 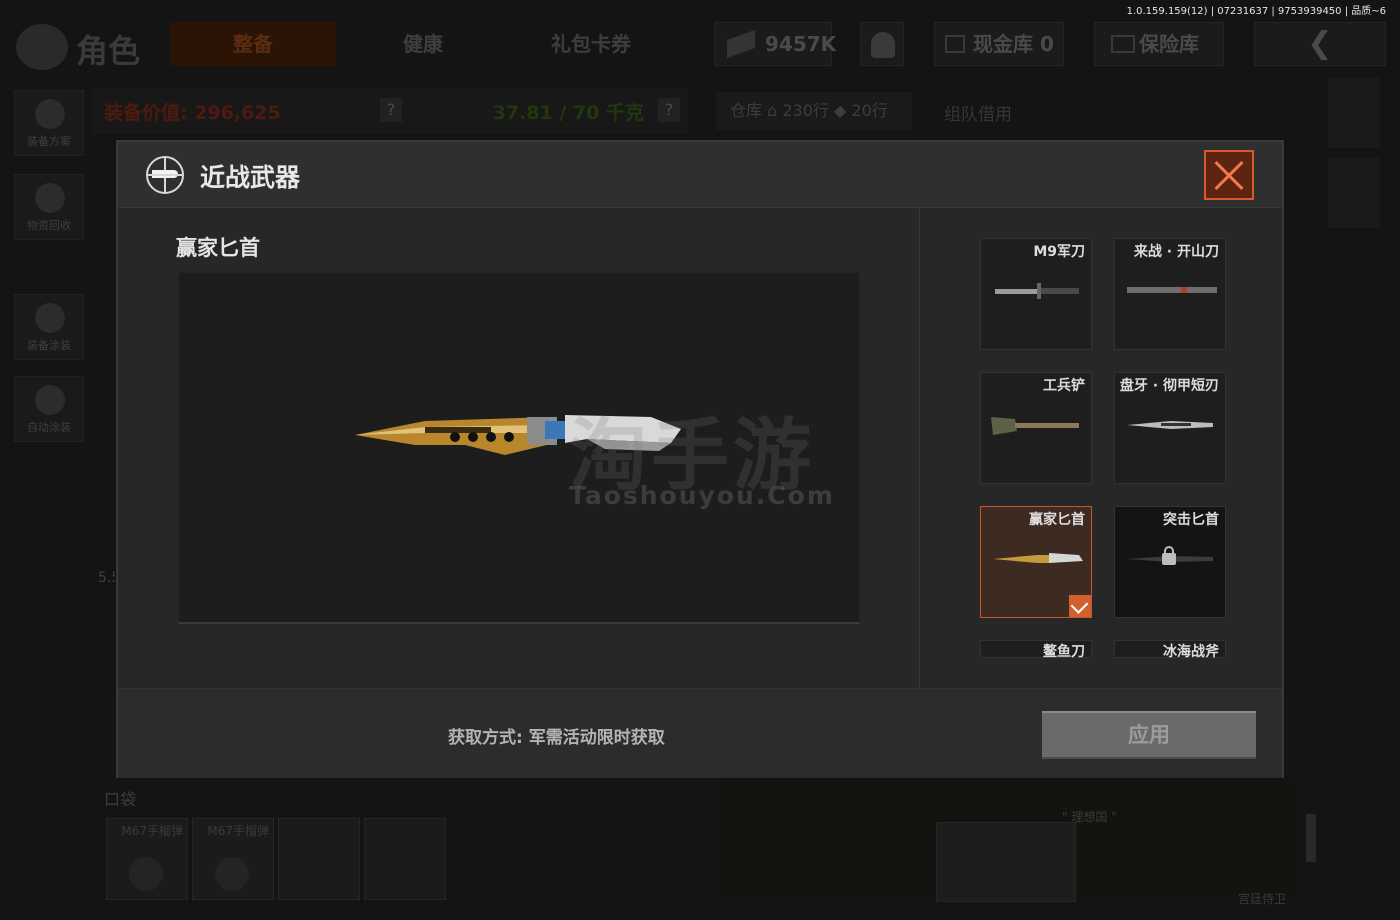 What do you see at coordinates (49, 345) in the screenshot?
I see `sidebar-item-label: 装备涂装` at bounding box center [49, 345].